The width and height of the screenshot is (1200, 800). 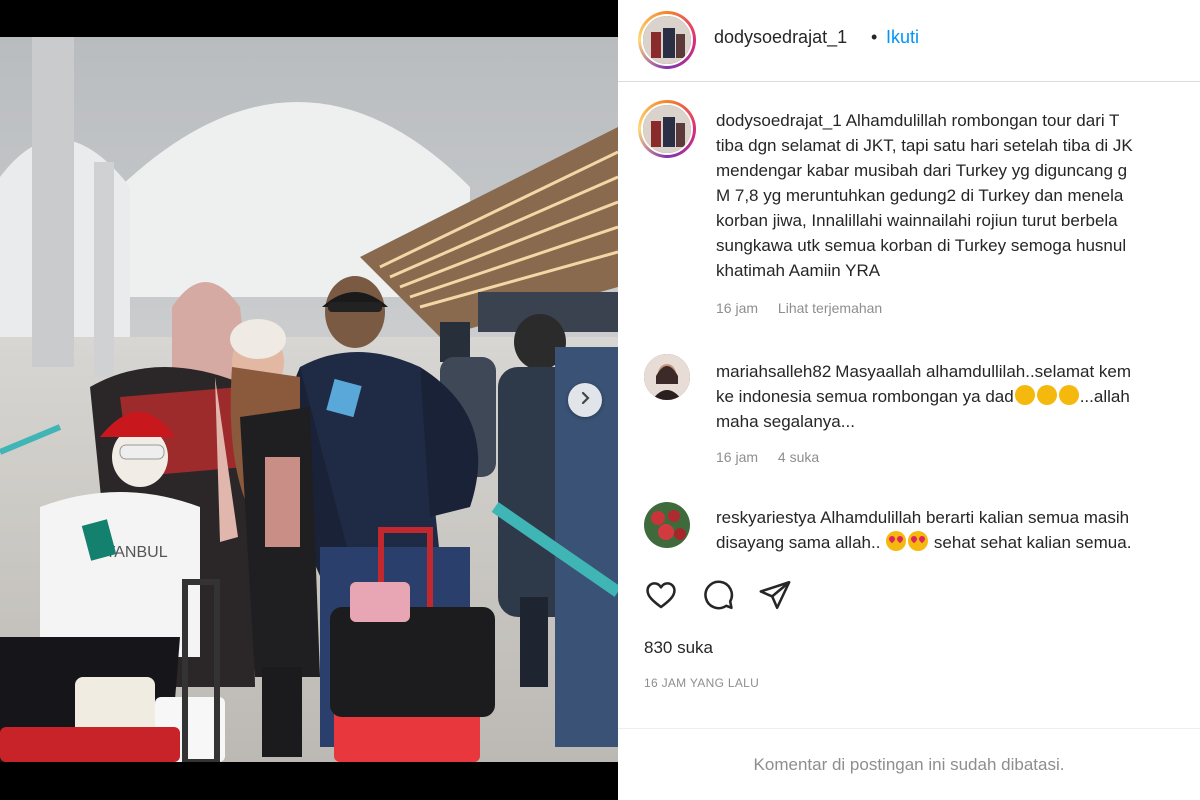 What do you see at coordinates (798, 457) in the screenshot?
I see `comment-likes: 4 suka` at bounding box center [798, 457].